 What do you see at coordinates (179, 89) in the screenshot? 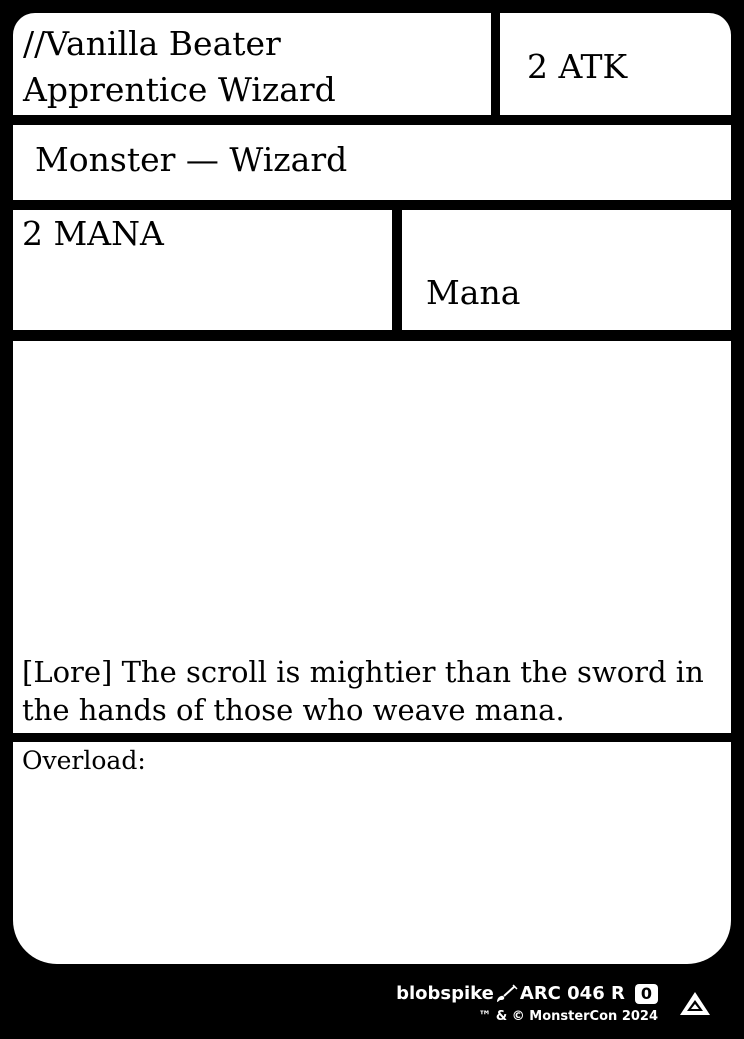
I see `card-name-line-2: Apprentice Wizard` at bounding box center [179, 89].